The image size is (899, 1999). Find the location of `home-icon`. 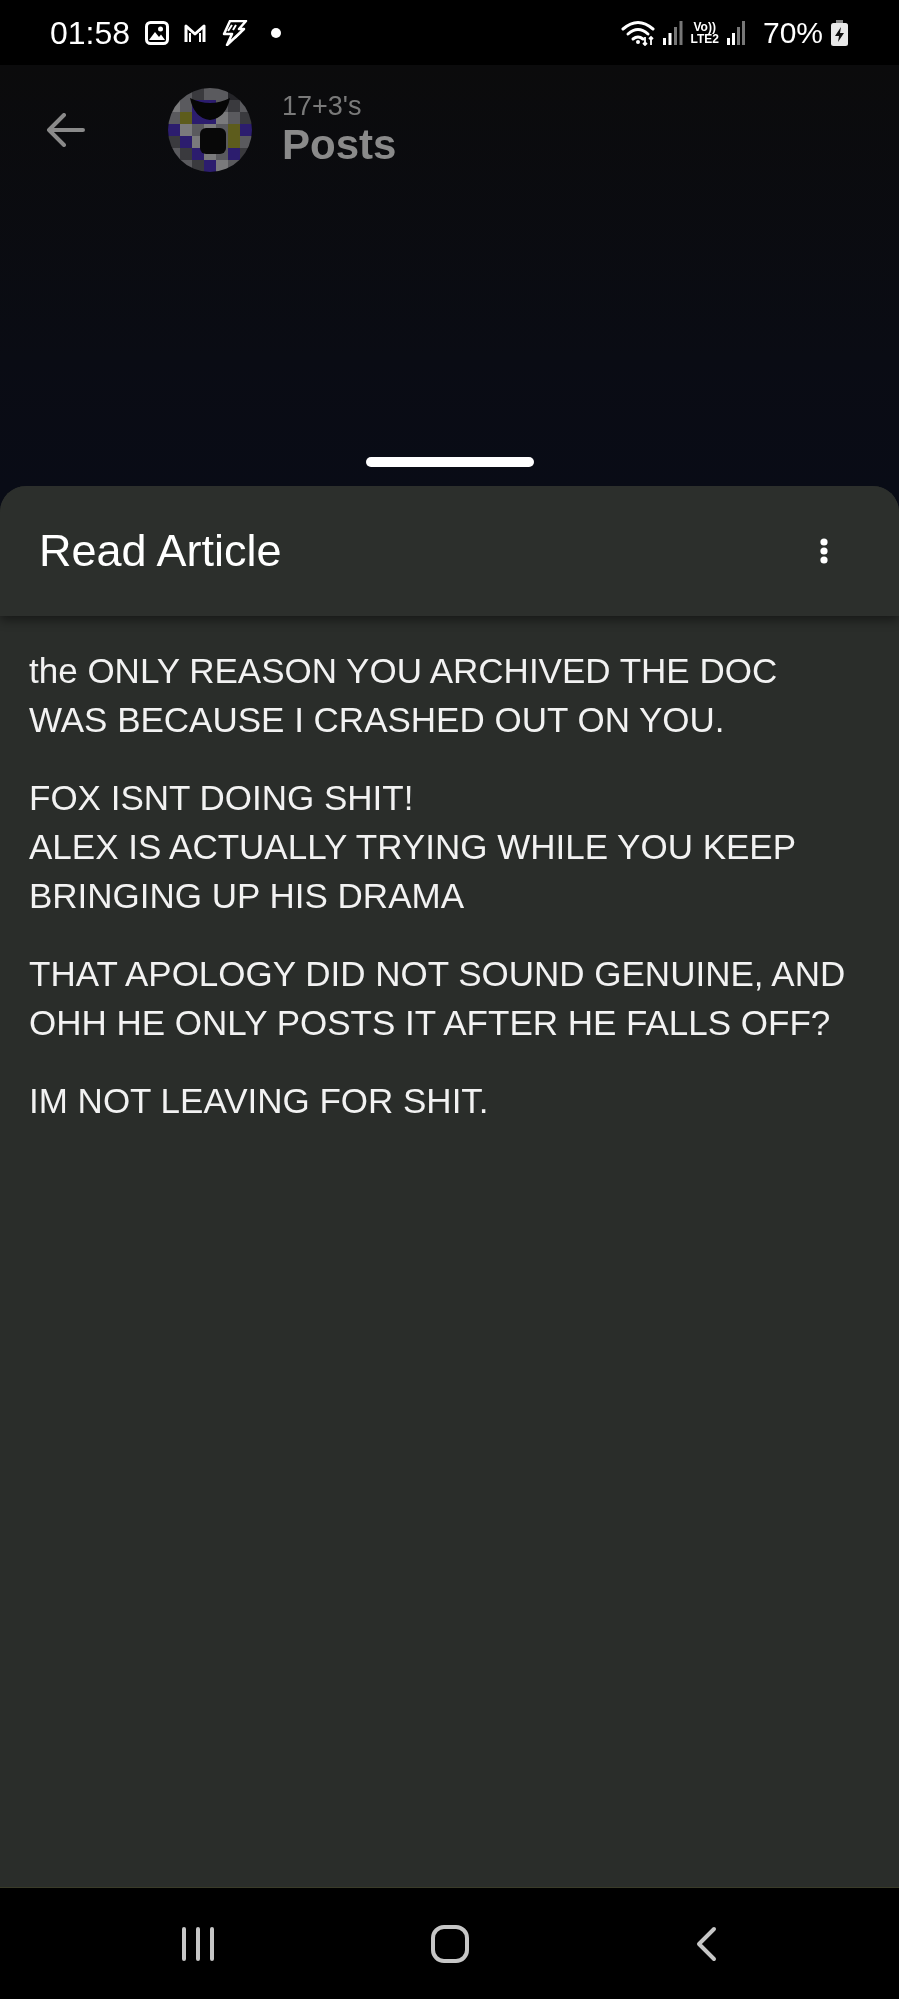

home-icon is located at coordinates (449, 1943).